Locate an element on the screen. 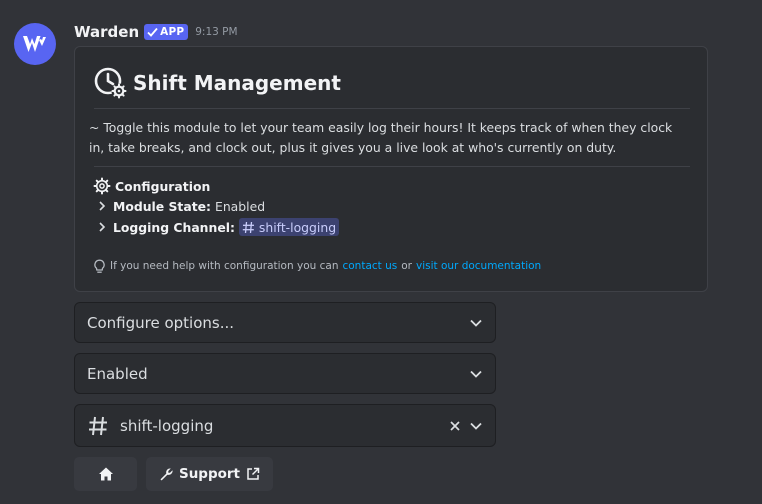 The width and height of the screenshot is (762, 504). message-header: Warden APP 9:13 PM is located at coordinates (156, 32).